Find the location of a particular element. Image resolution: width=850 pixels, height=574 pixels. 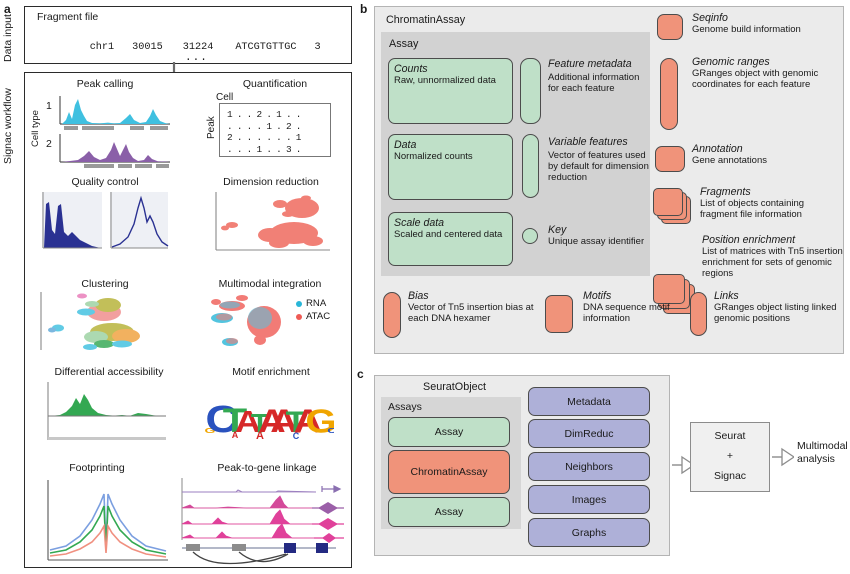

step-title-motif-enrichment: Motif enrichment is located at coordinates (271, 372).